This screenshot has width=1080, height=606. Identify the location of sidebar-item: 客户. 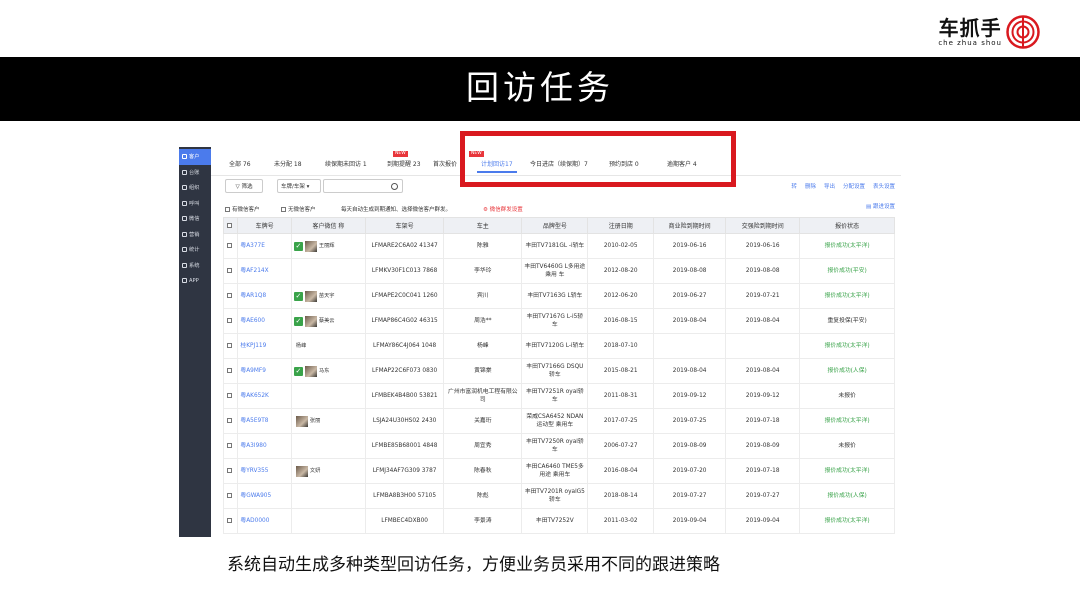
(195, 157).